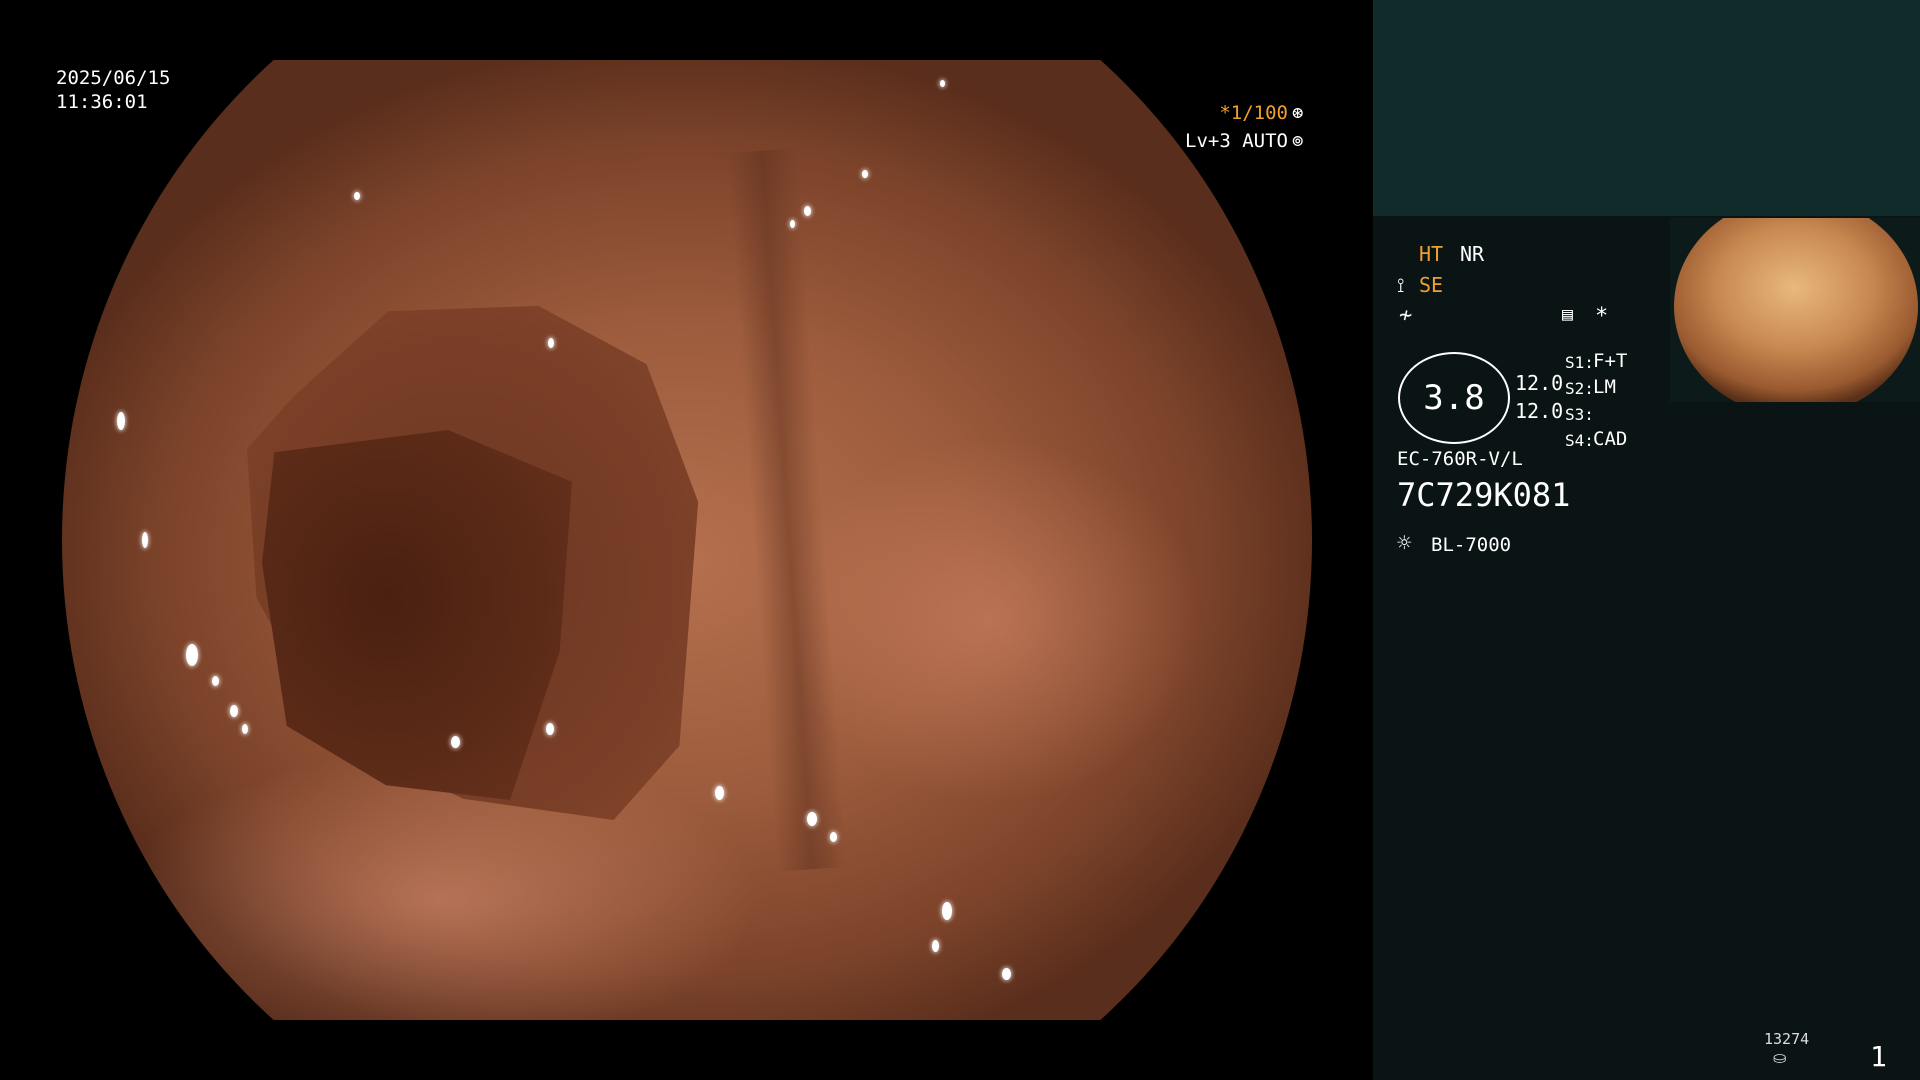 This screenshot has width=1920, height=1080. What do you see at coordinates (1602, 316) in the screenshot?
I see `star-indicator: *` at bounding box center [1602, 316].